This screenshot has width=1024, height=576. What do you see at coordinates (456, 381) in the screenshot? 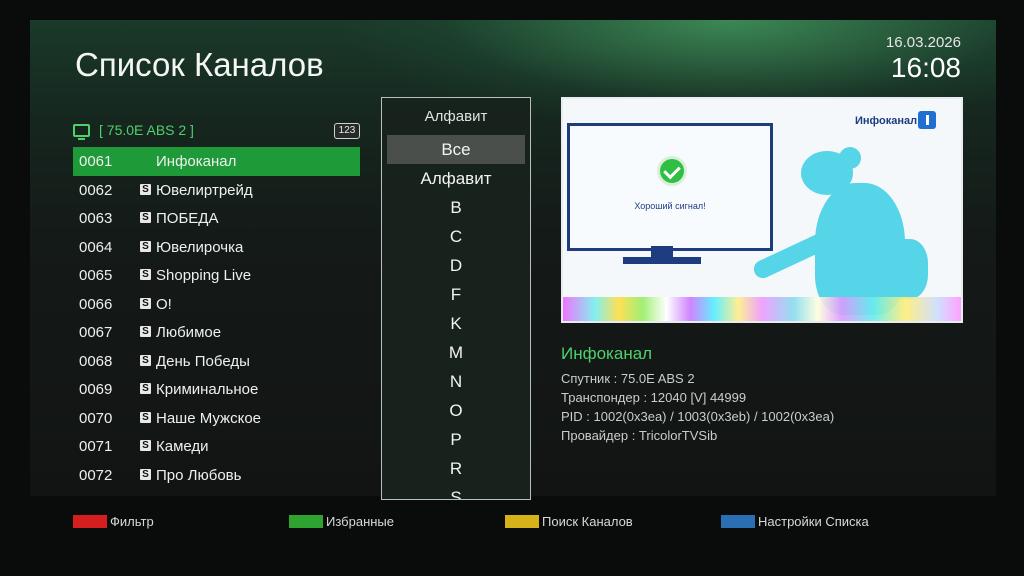
I see `alphabet-option: N` at bounding box center [456, 381].